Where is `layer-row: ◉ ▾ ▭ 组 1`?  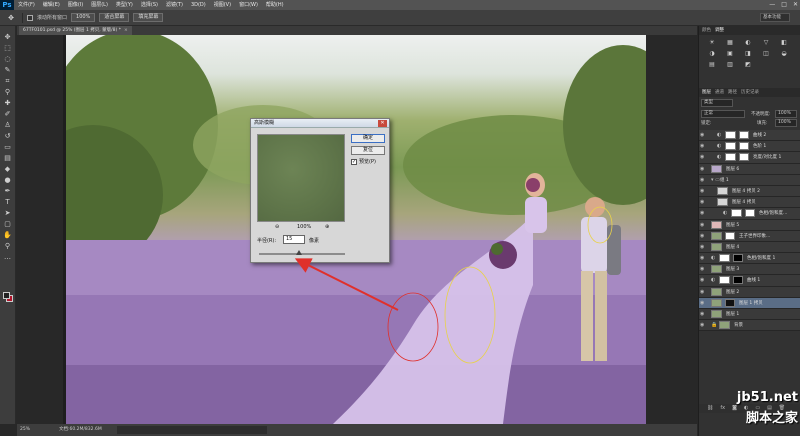 layer-row: ◉ ▾ ▭ 组 1 is located at coordinates (749, 180).